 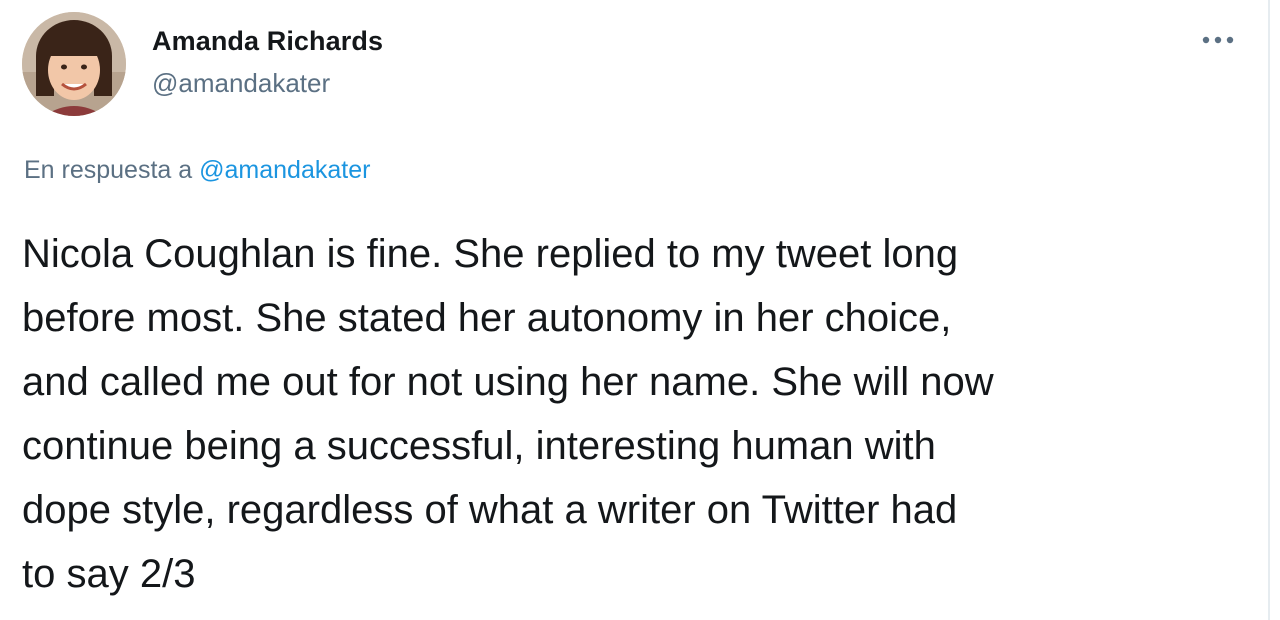 I want to click on author-name: Amanda Richards, so click(x=267, y=41).